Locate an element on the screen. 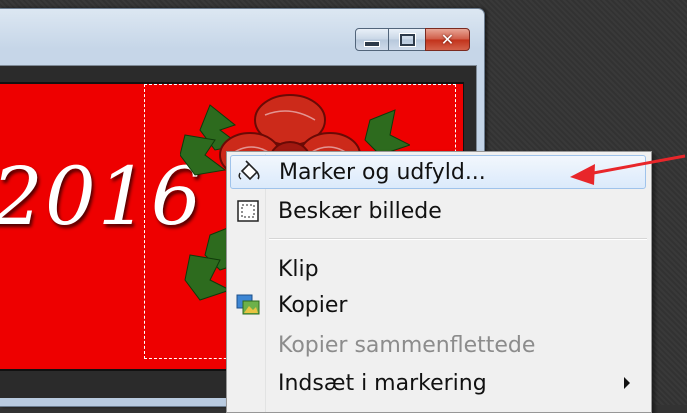 This screenshot has width=687, height=413. minimize-button is located at coordinates (372, 39).